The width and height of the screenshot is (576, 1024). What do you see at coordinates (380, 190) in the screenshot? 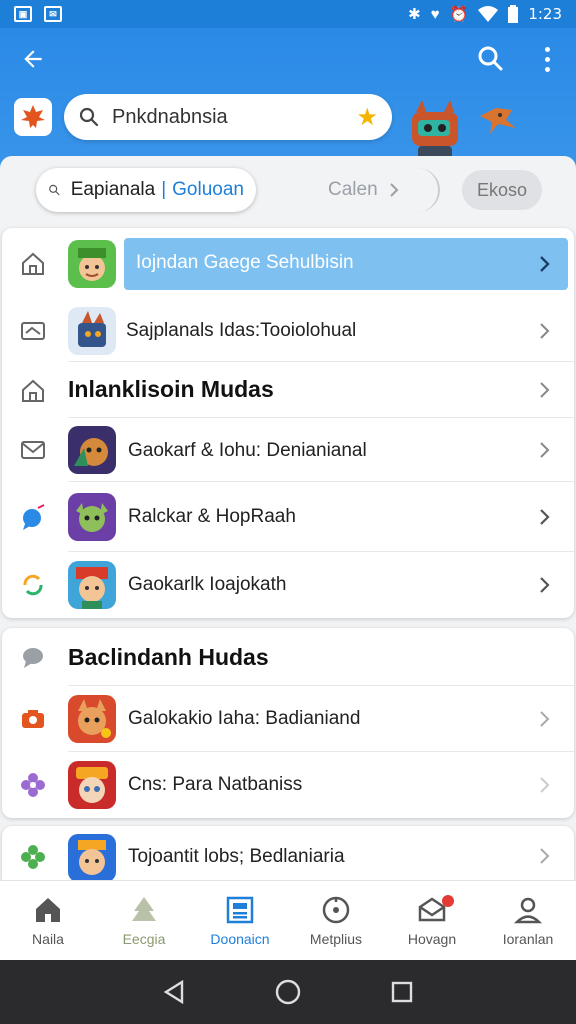
I see `chip-next: Calen` at bounding box center [380, 190].